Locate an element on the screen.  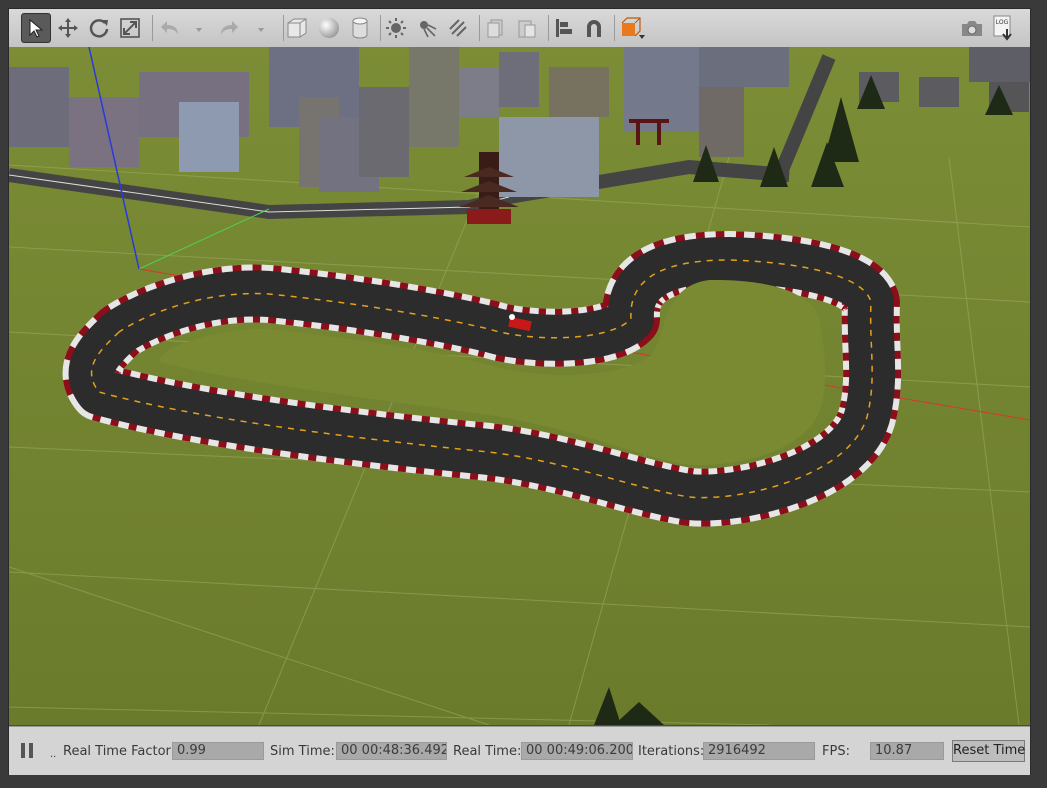
sim-time-value: 00 00:48:36.492 is located at coordinates (391, 751).